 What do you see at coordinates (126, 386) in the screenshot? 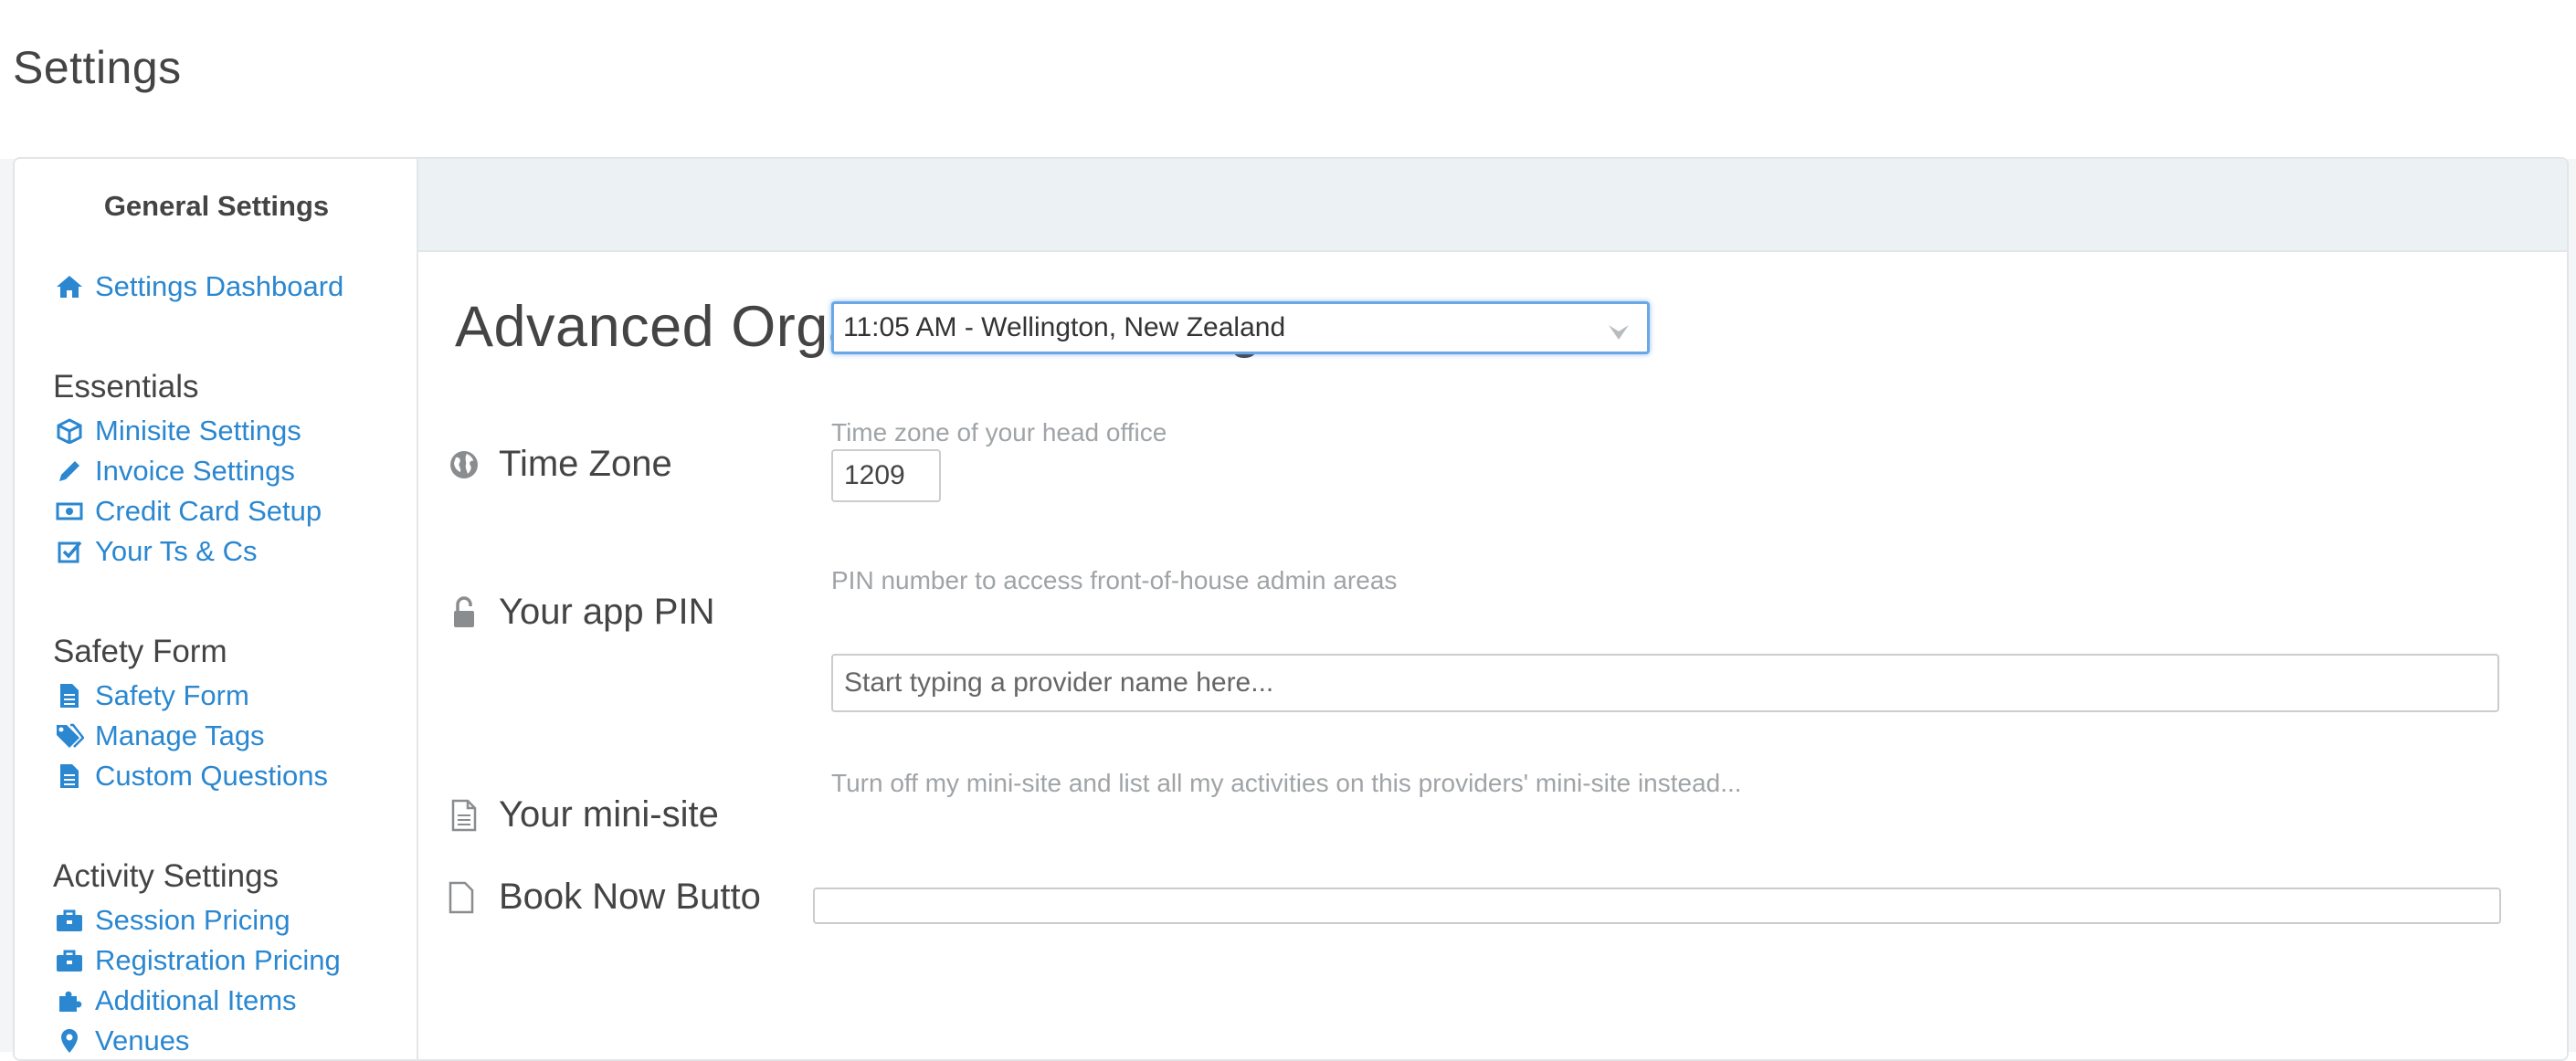
I see `sidebar-section-essentials: Essentials` at bounding box center [126, 386].